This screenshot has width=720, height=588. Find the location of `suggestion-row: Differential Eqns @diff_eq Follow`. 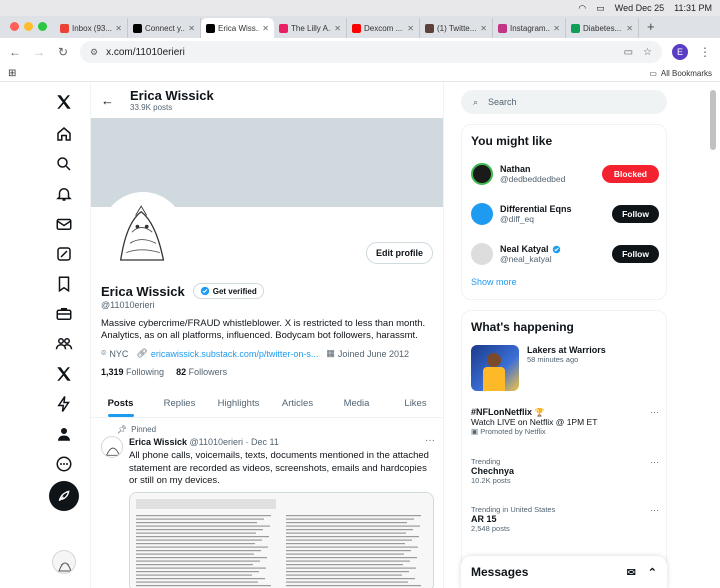

suggestion-row: Differential Eqns @diff_eq Follow is located at coordinates (565, 214).